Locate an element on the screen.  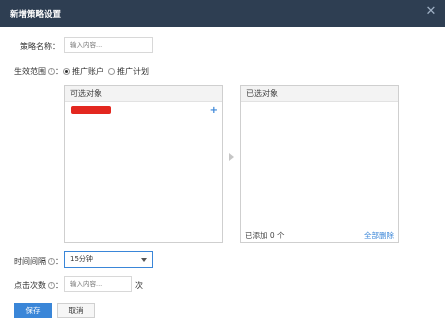
dialog-titlebar: 新增策略设置 ✕ is located at coordinates (222, 13).